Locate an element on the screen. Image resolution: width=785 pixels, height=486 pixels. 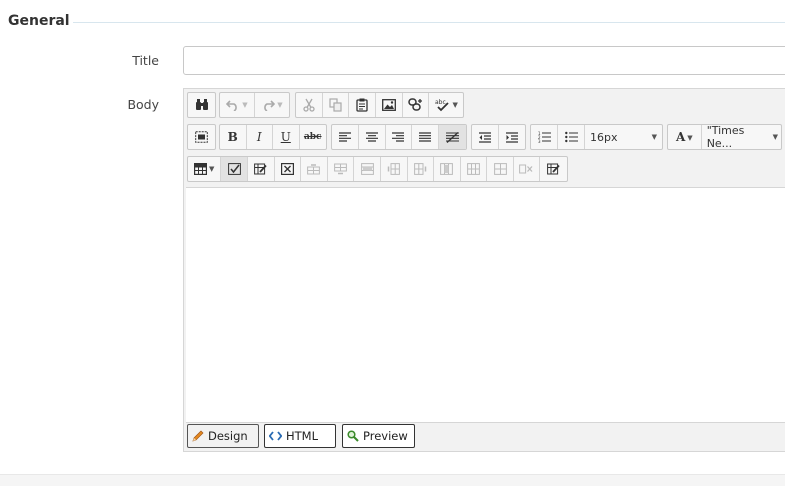
paste-button is located at coordinates (363, 105).